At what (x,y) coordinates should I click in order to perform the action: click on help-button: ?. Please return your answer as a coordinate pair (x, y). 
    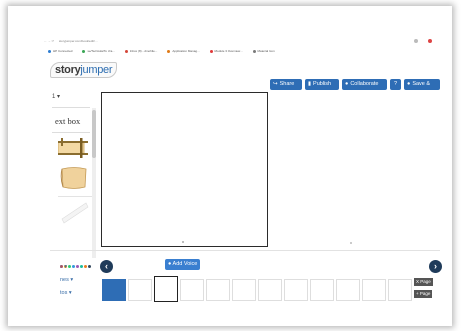
    Looking at the image, I should click on (395, 84).